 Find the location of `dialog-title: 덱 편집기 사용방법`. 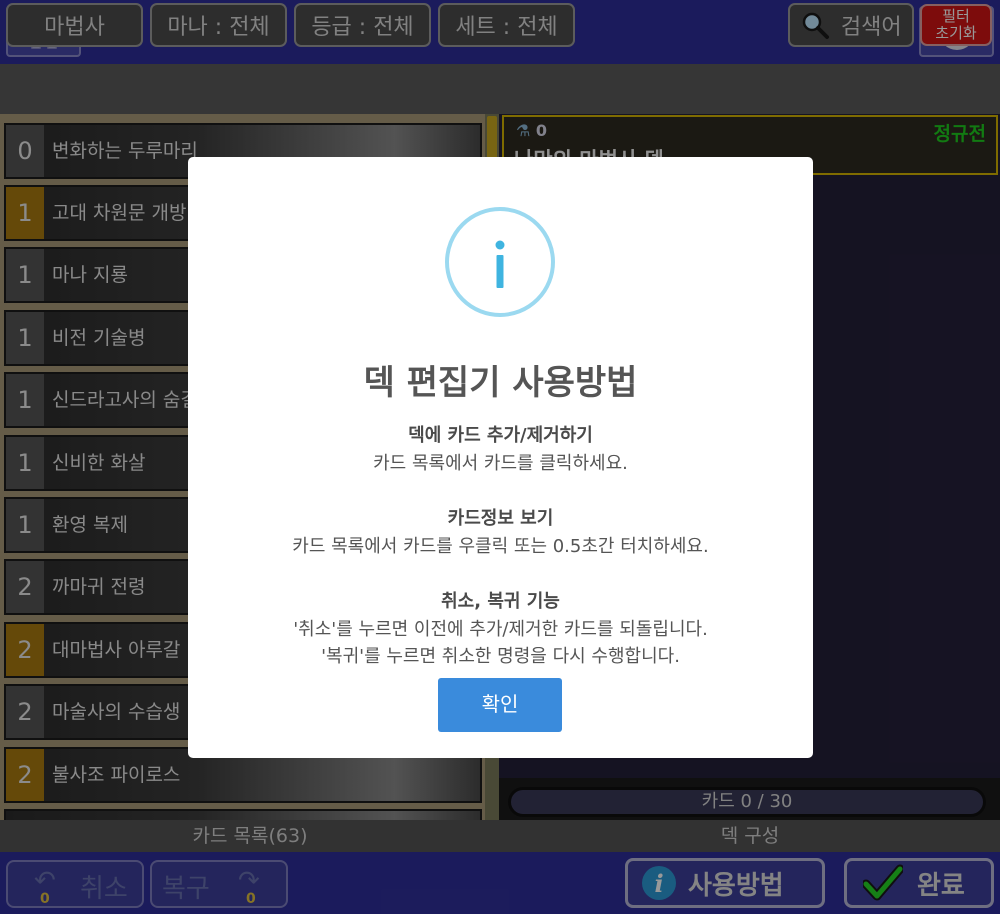

dialog-title: 덱 편집기 사용방법 is located at coordinates (500, 383).